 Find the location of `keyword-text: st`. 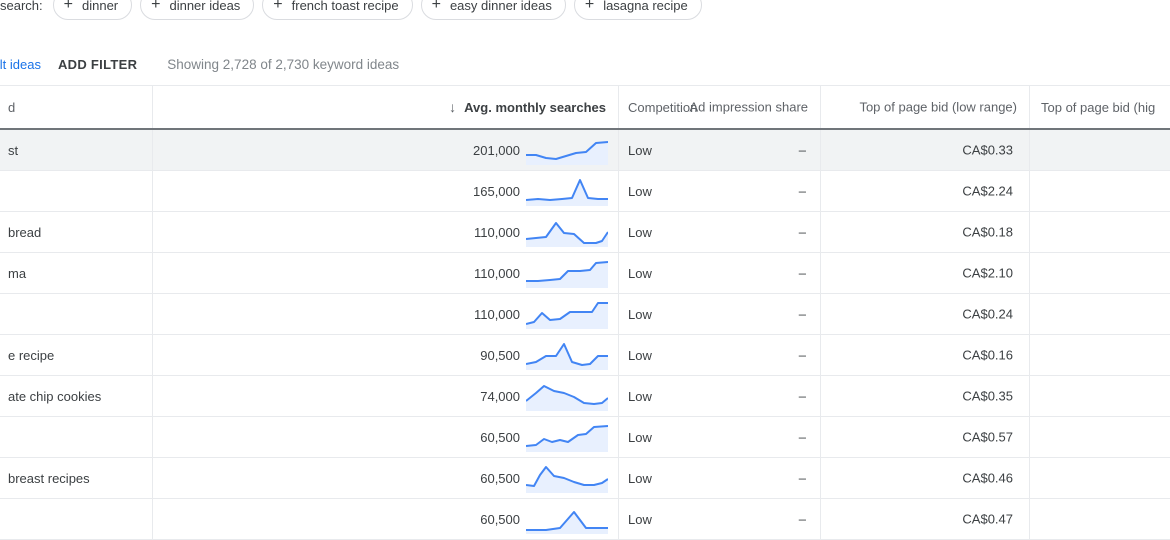

keyword-text: st is located at coordinates (13, 150).